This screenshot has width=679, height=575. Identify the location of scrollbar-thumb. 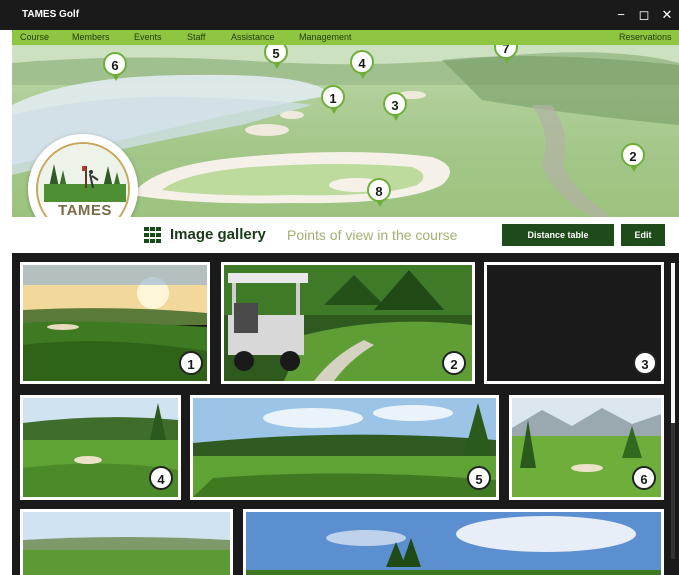
(673, 343).